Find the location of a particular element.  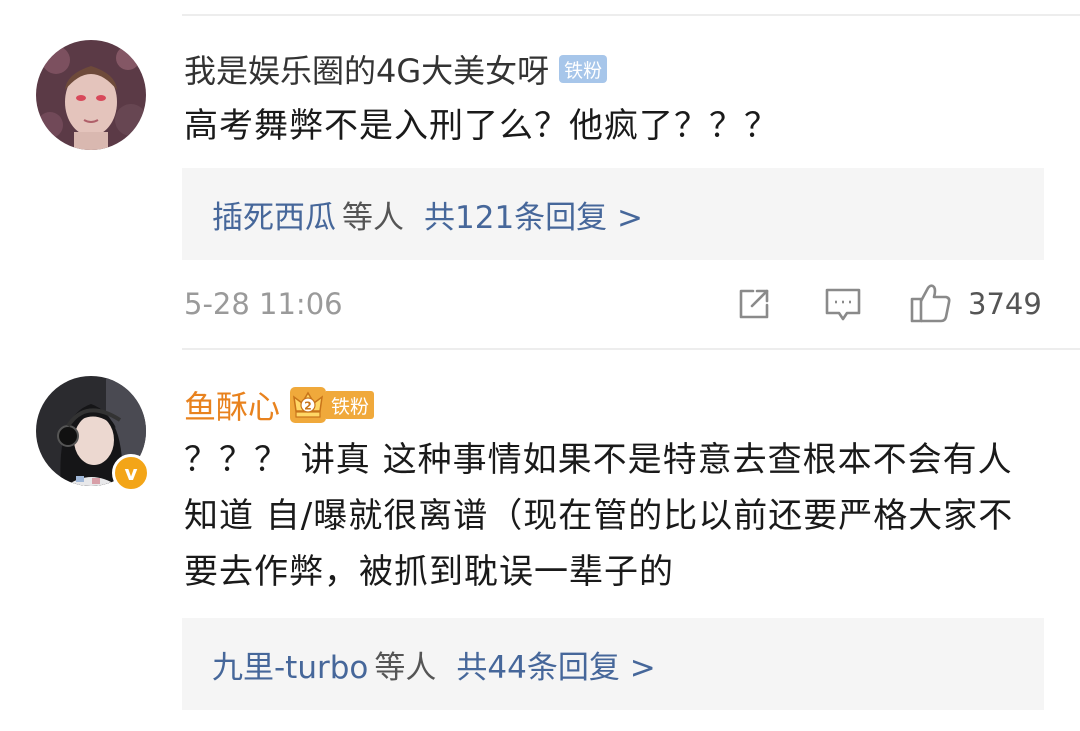

comment-header: 鱼酥心 2 铁粉 is located at coordinates (279, 405).